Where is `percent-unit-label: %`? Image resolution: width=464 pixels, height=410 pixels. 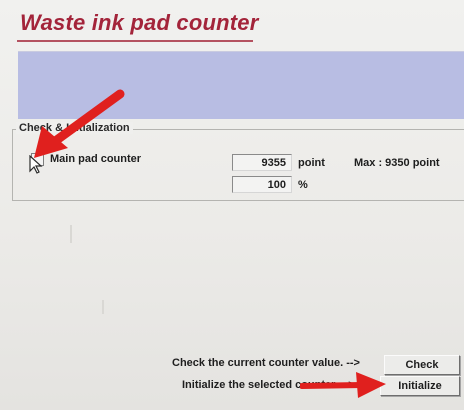 percent-unit-label: % is located at coordinates (303, 185).